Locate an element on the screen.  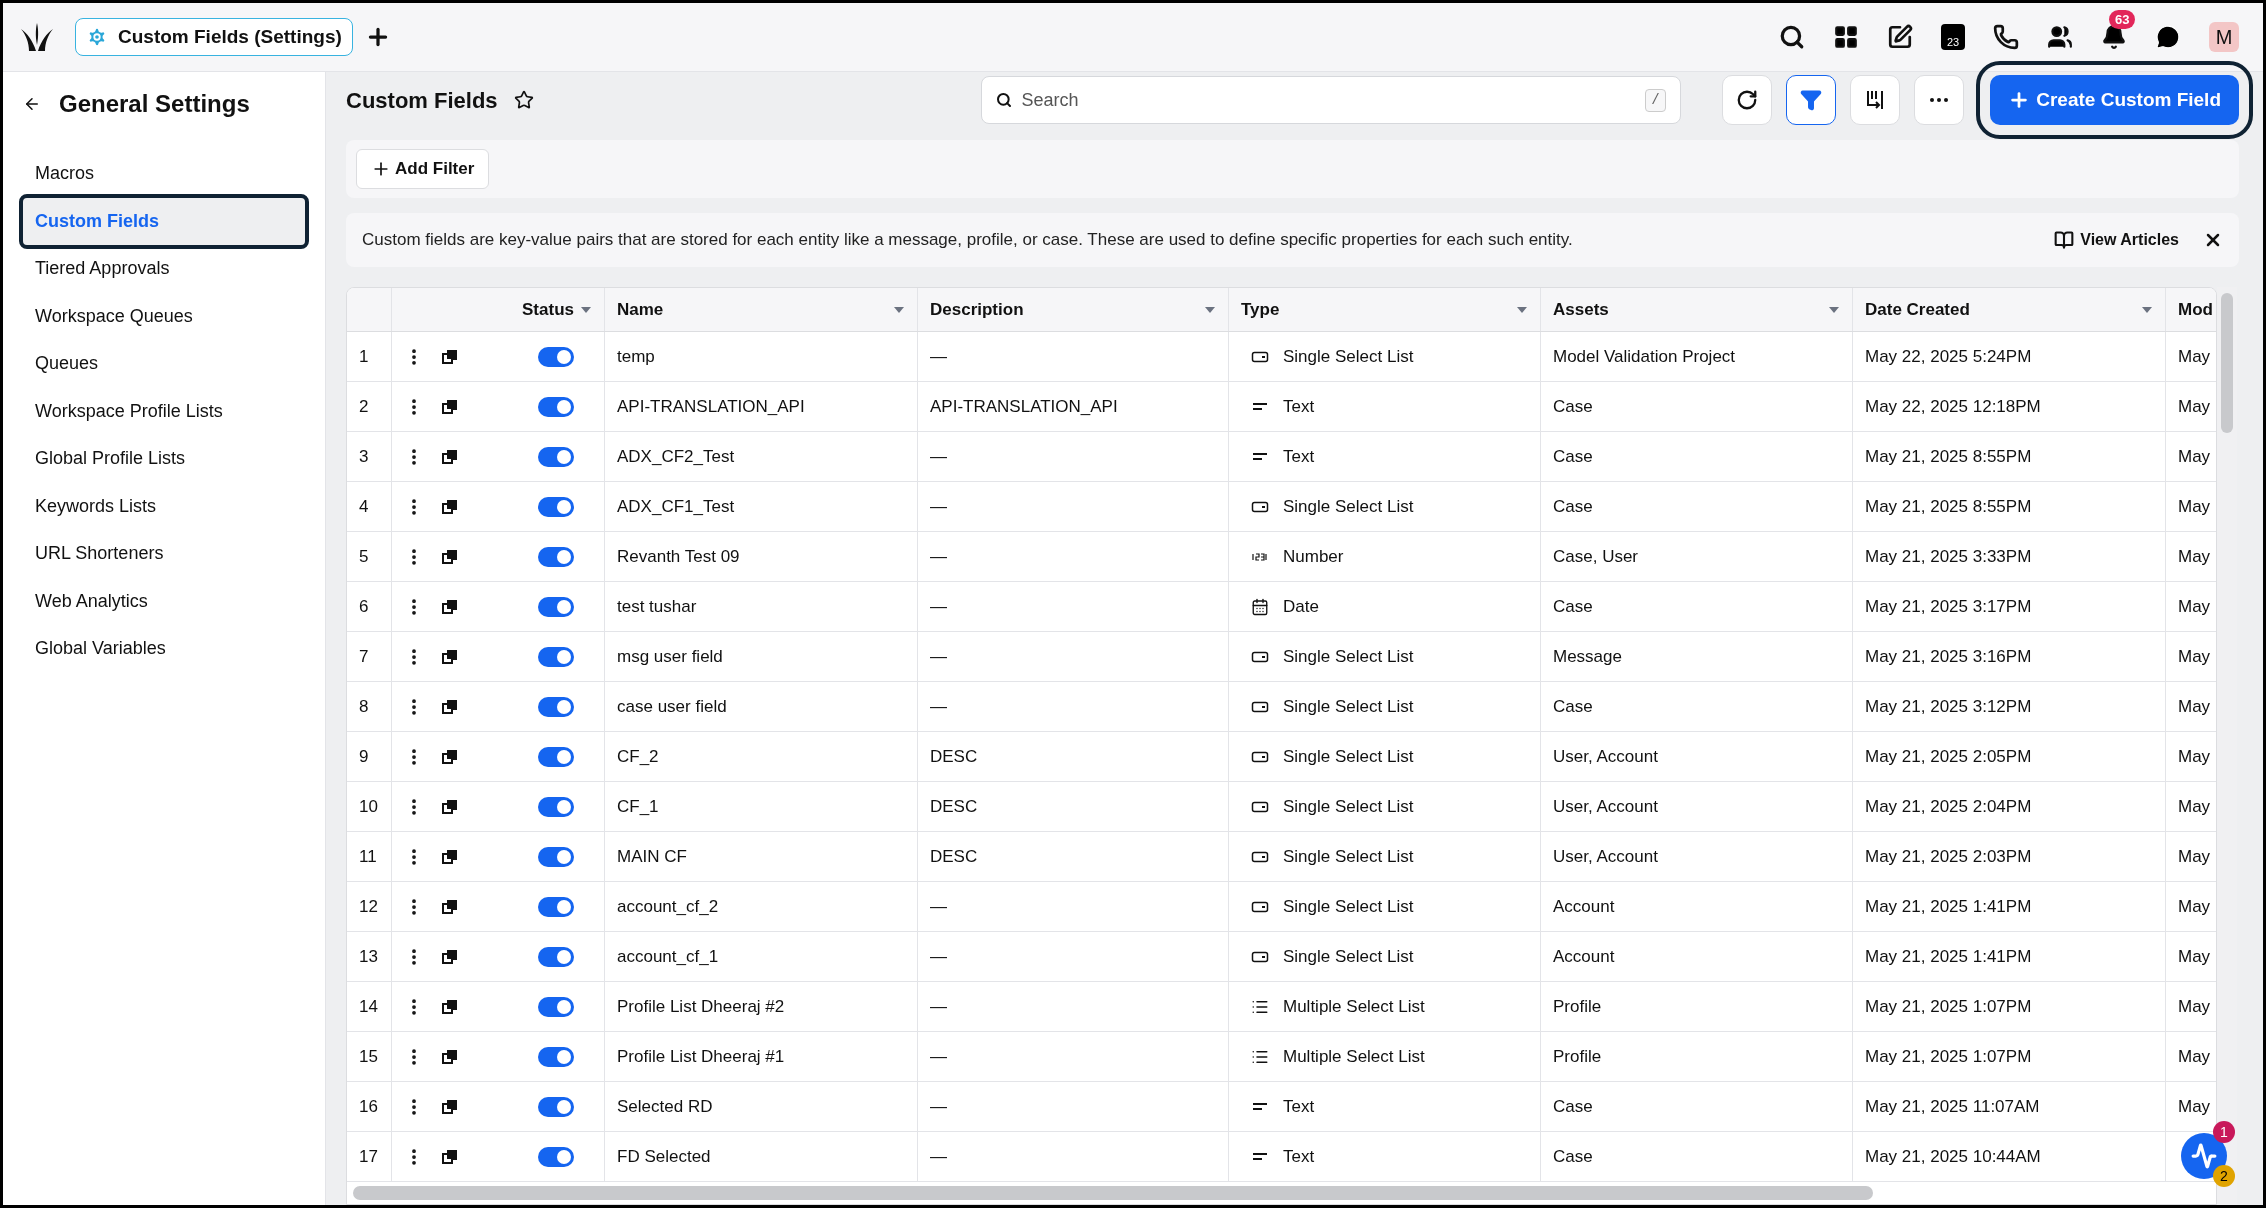
favorite-star-icon is located at coordinates (523, 100).